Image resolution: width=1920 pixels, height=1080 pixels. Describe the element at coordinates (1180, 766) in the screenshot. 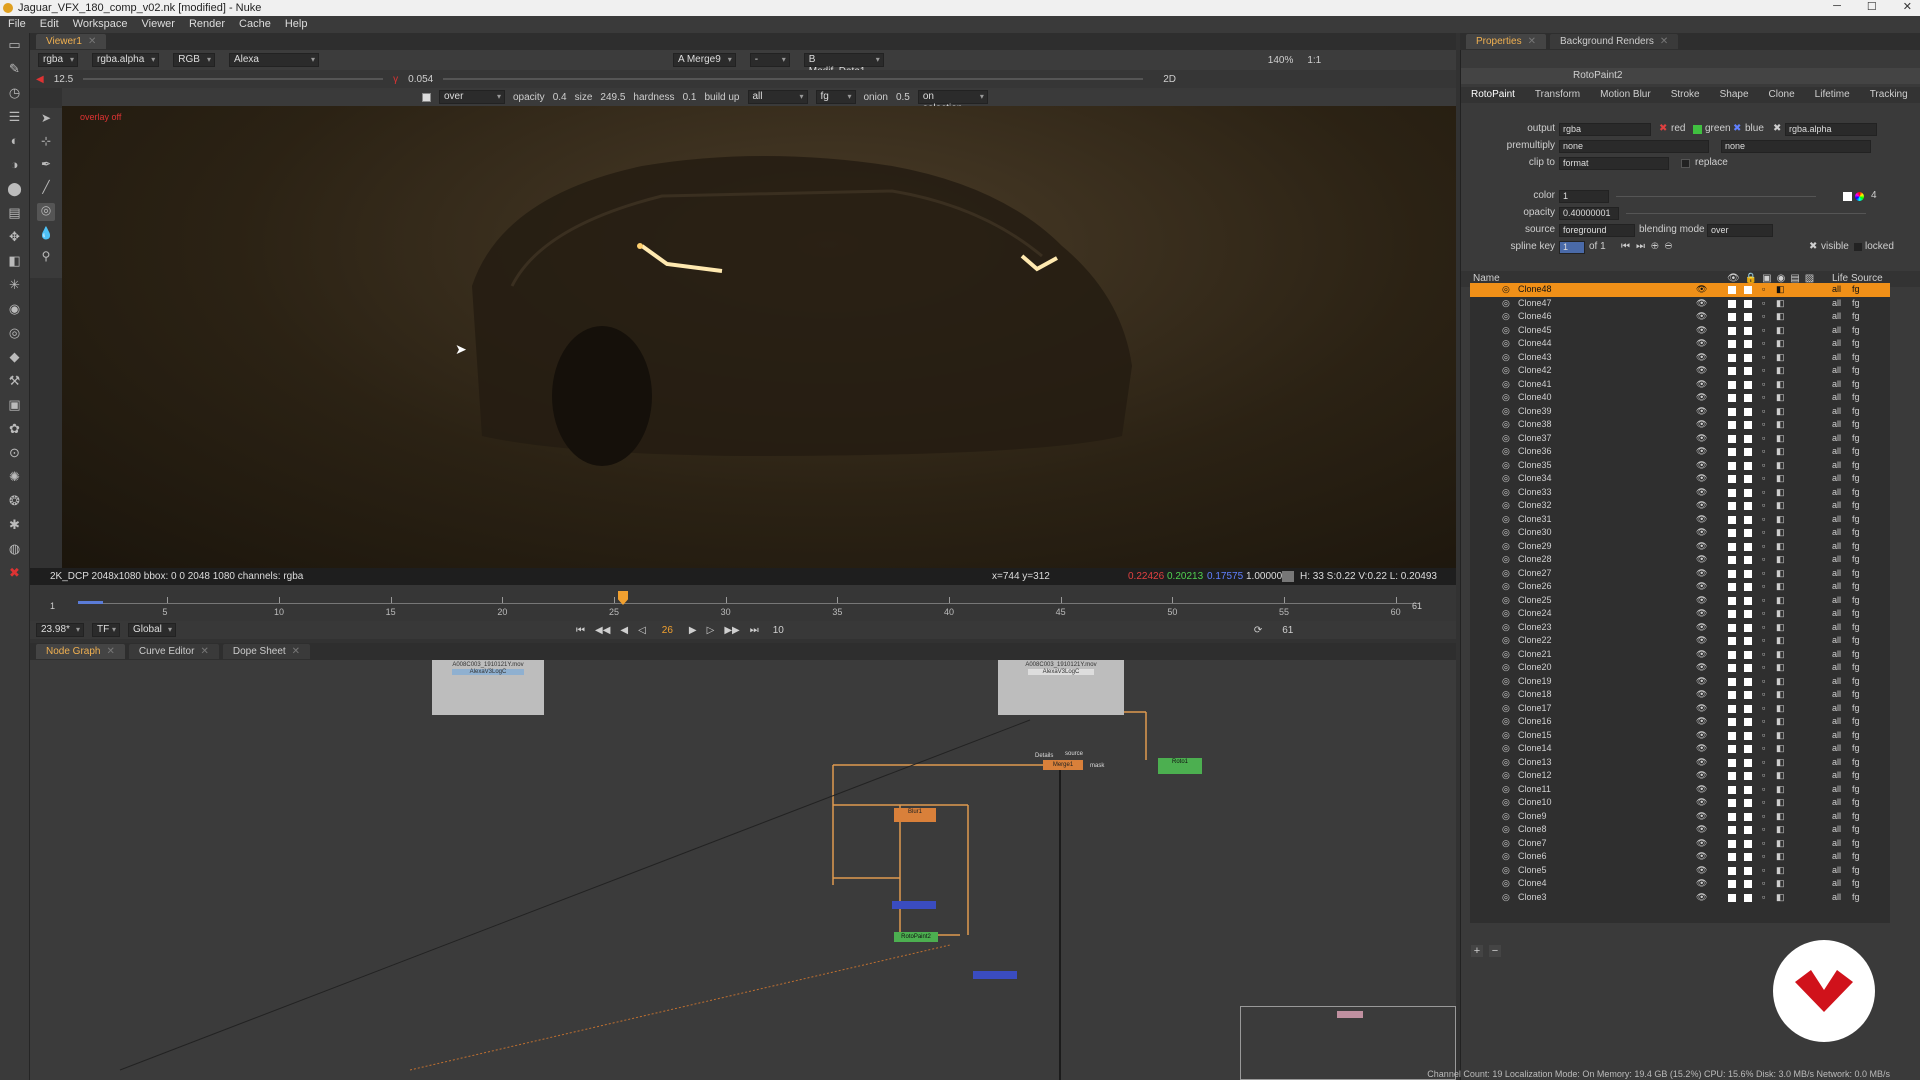

I see `roto-node: Roto1` at that location.